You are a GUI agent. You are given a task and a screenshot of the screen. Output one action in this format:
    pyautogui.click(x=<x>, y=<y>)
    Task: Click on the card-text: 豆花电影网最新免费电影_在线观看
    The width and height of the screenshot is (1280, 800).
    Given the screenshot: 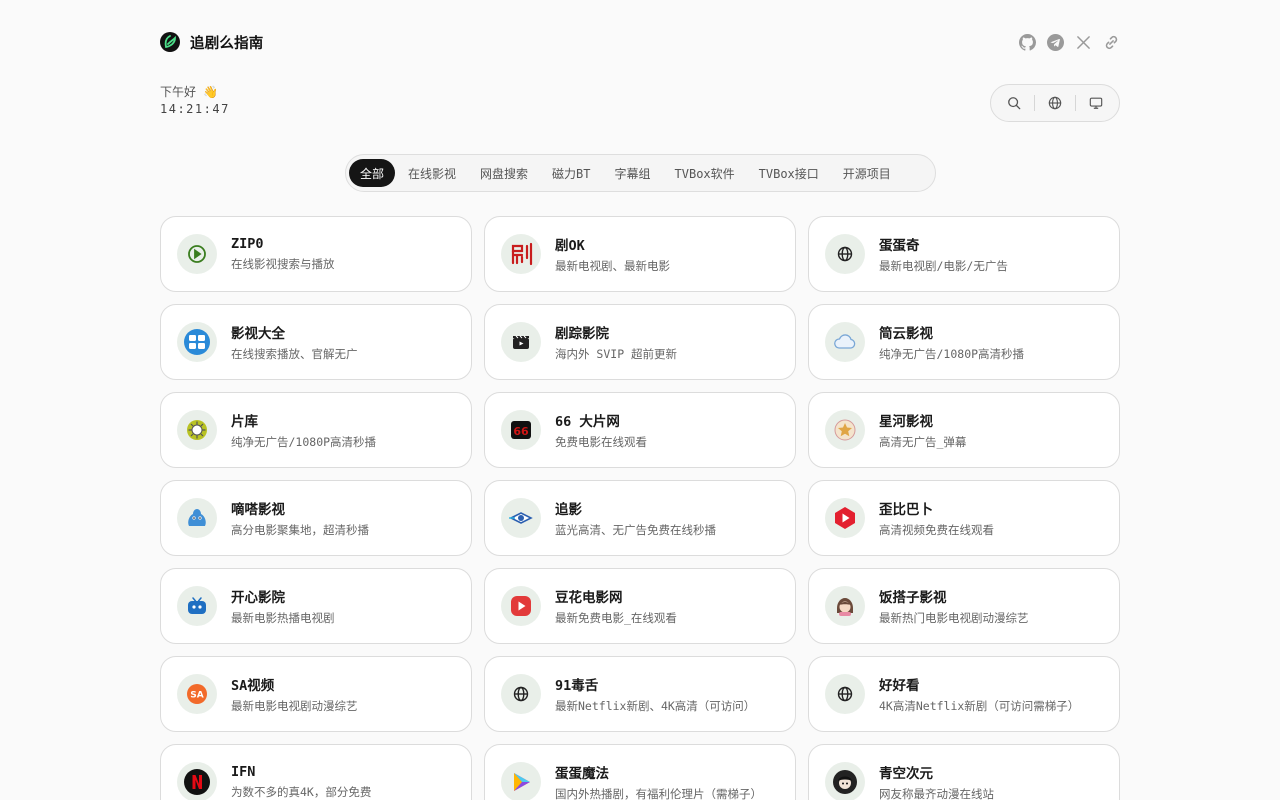 What is the action you would take?
    pyautogui.click(x=616, y=606)
    